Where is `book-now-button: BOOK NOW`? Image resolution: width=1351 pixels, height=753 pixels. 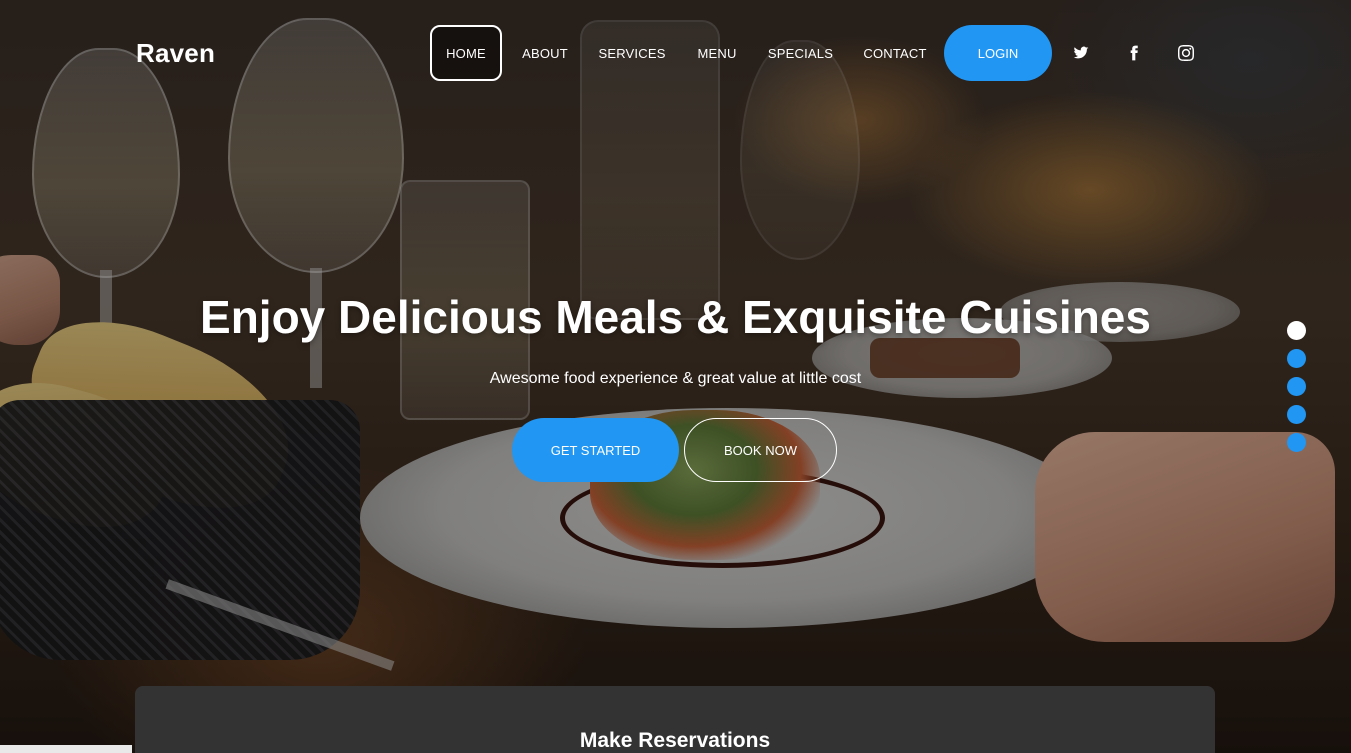
book-now-button: BOOK NOW is located at coordinates (760, 450).